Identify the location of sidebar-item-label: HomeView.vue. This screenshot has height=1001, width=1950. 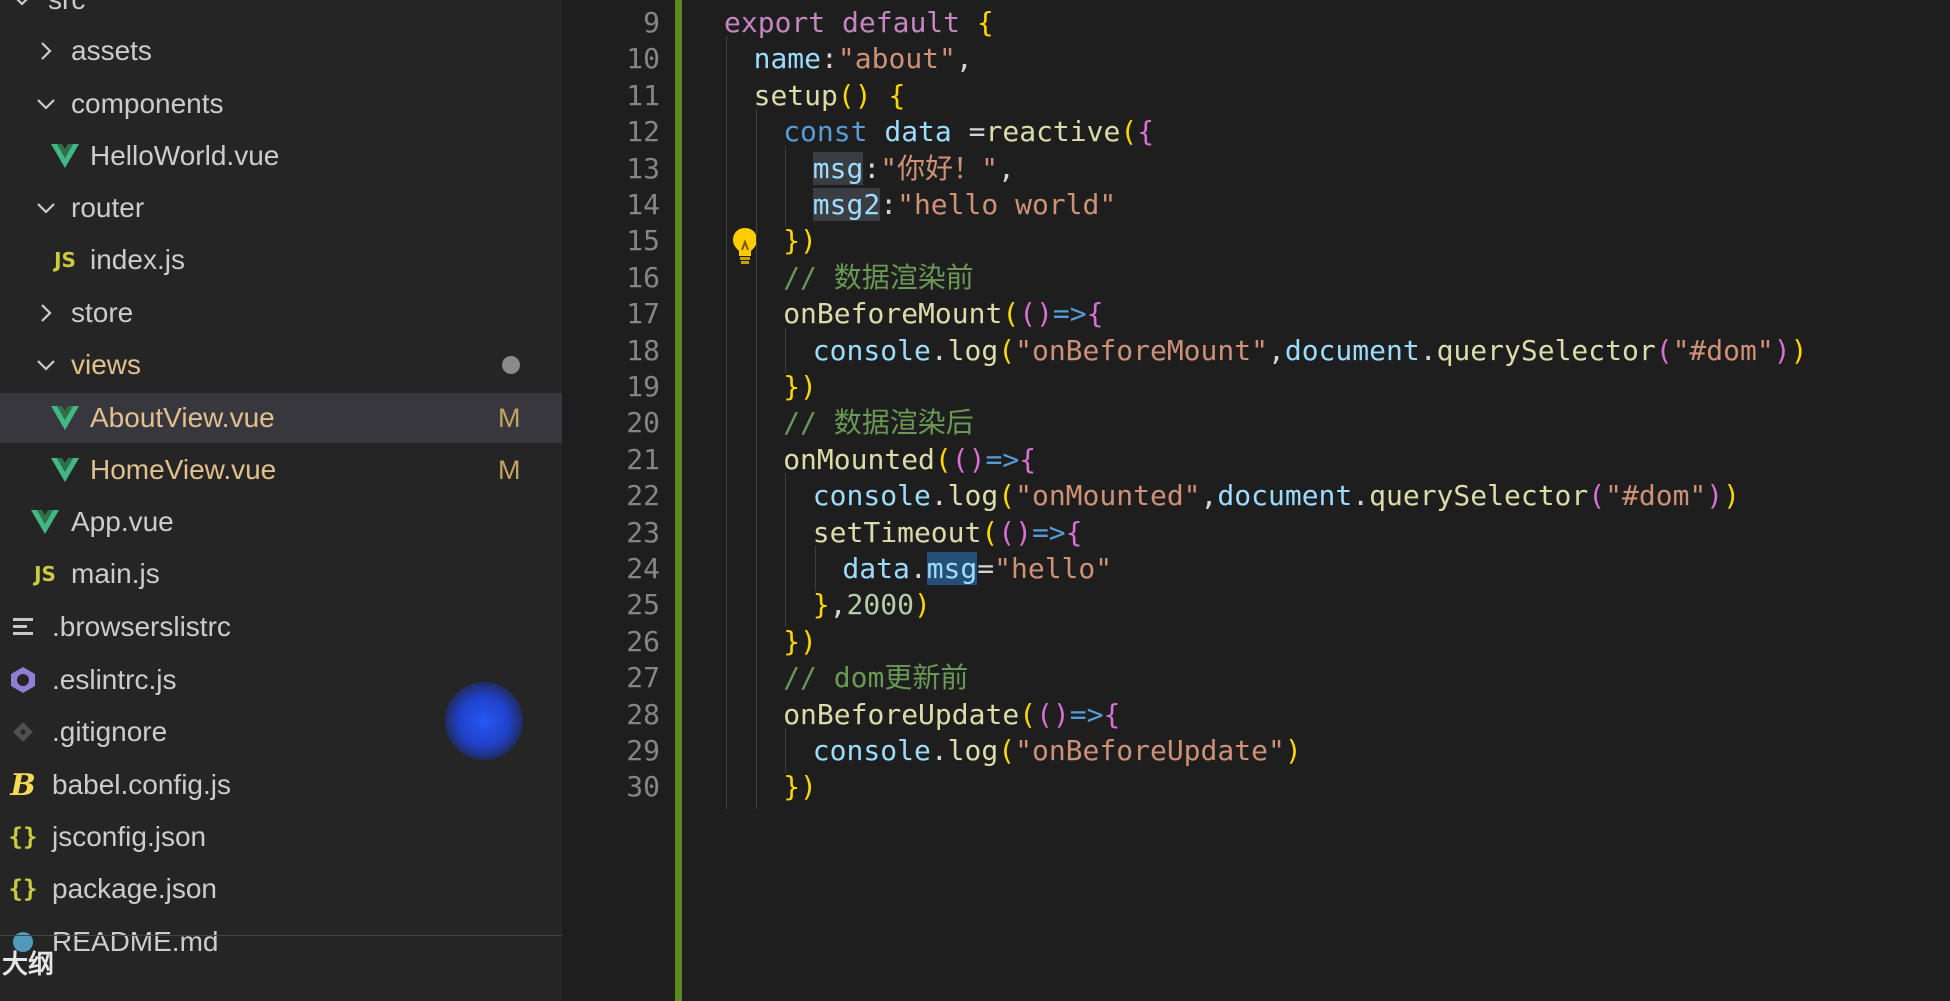
(183, 469).